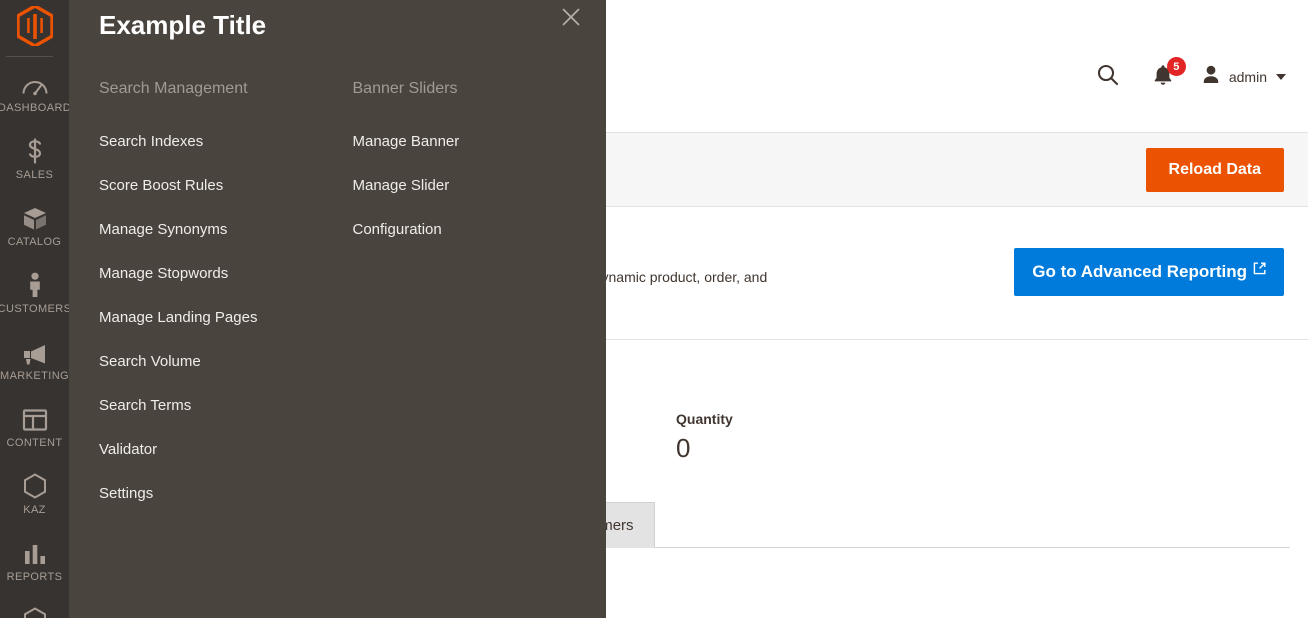 Image resolution: width=1308 pixels, height=618 pixels. I want to click on mega-menu-title: Example Title, so click(183, 25).